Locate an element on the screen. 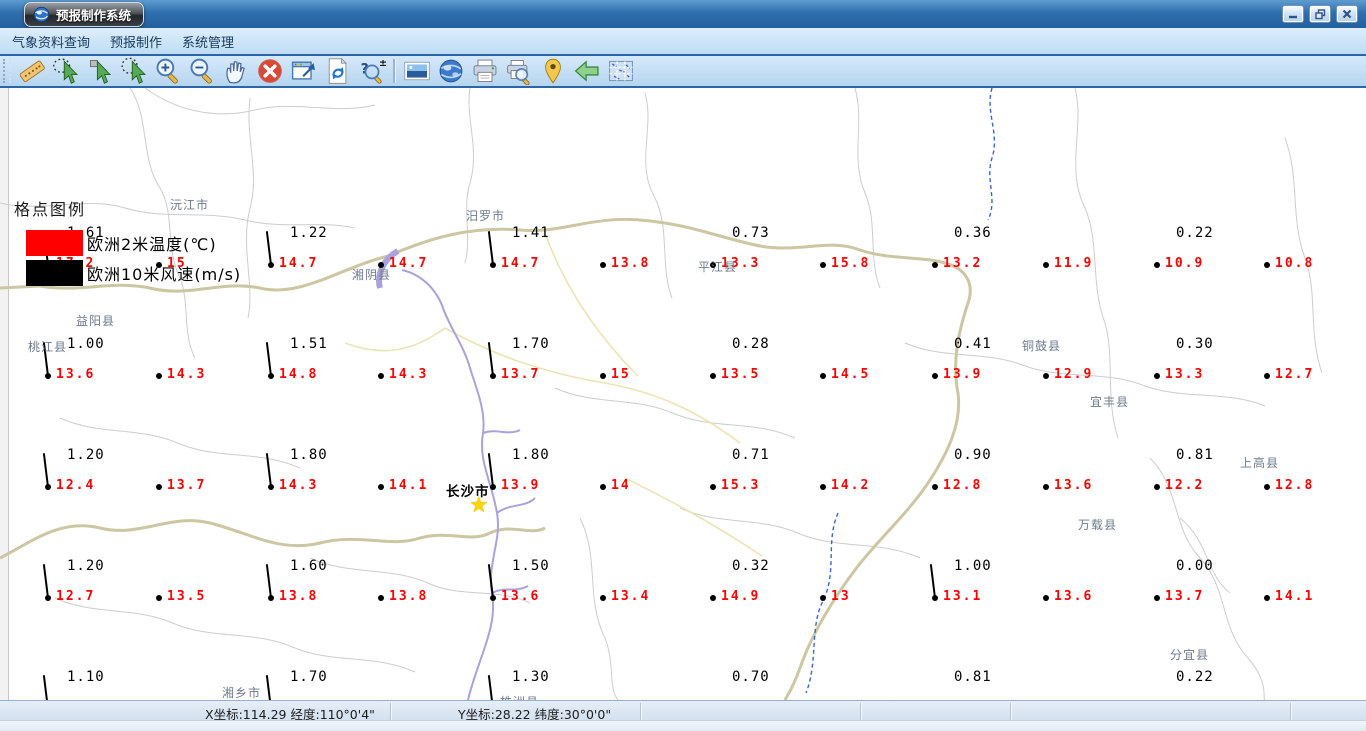  print-preview-button is located at coordinates (519, 71).